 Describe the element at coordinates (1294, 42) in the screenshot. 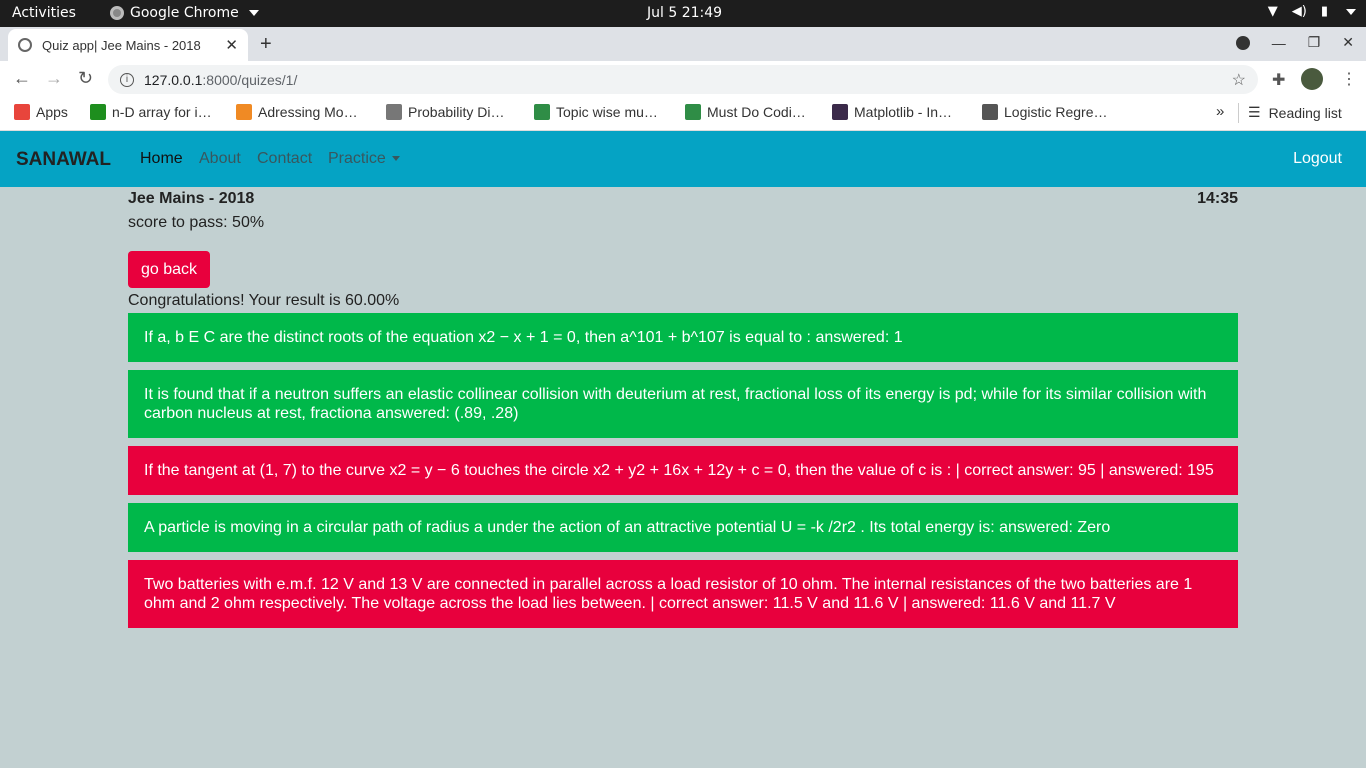

I see `window-controls: — ❐ ✕` at that location.